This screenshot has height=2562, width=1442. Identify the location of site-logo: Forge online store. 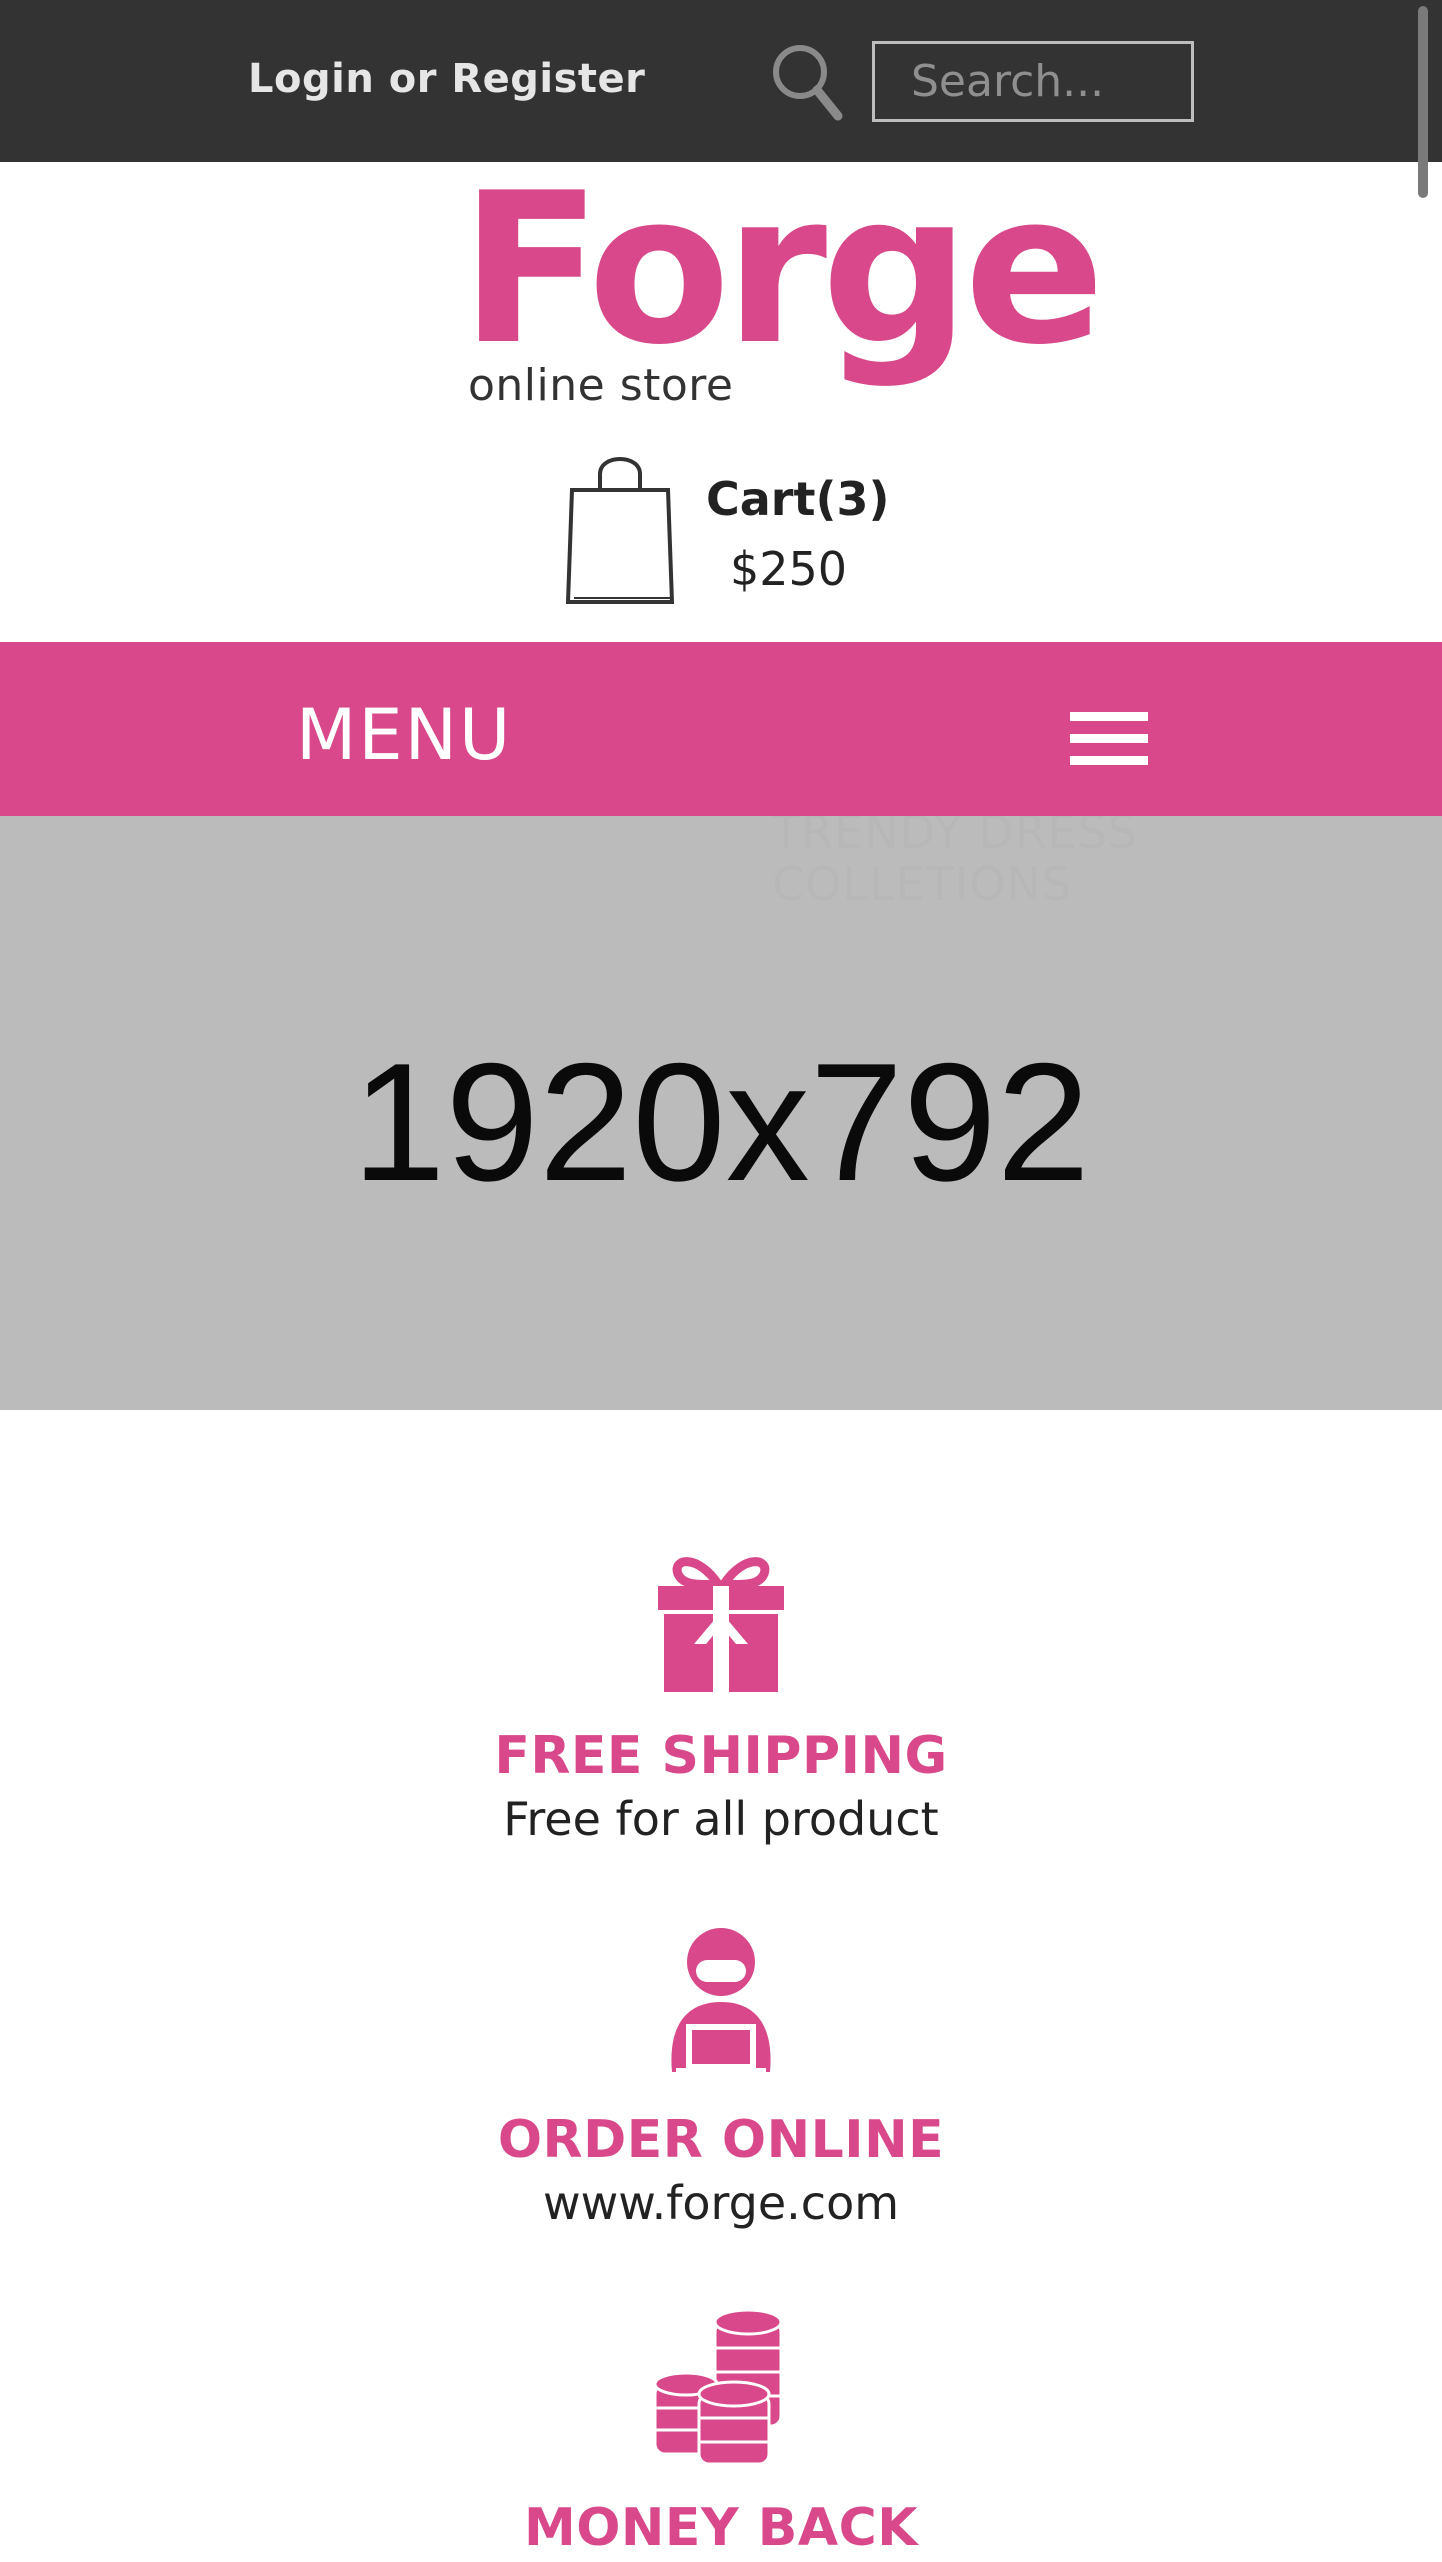
(782, 294).